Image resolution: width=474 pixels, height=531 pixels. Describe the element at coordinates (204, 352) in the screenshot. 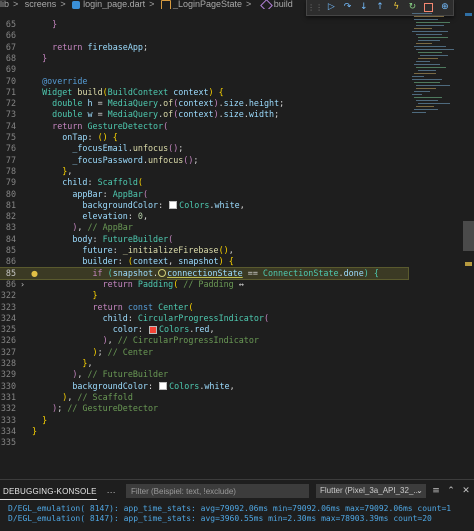

I see `code-line: 327 ); // Center` at that location.